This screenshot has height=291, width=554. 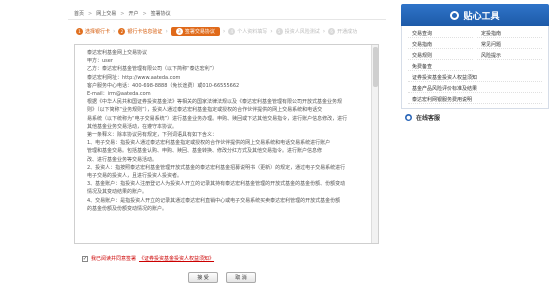 I want to click on breadcrumb-current: 签署协议, so click(x=160, y=14).